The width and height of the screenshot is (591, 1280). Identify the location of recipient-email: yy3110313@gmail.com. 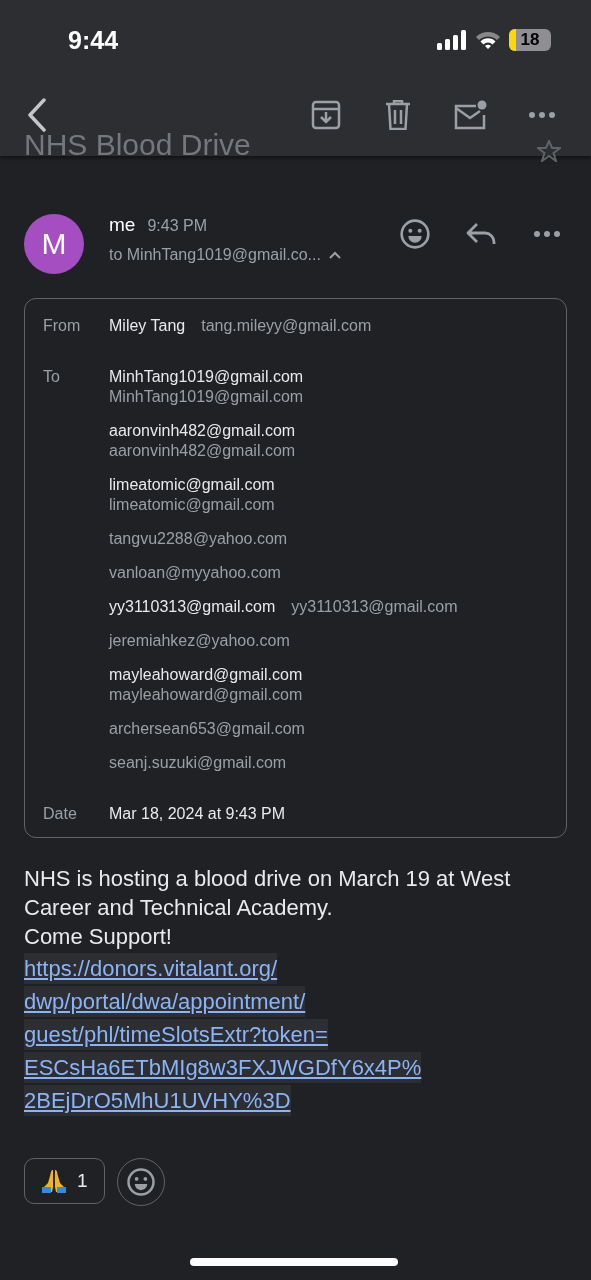
(374, 607).